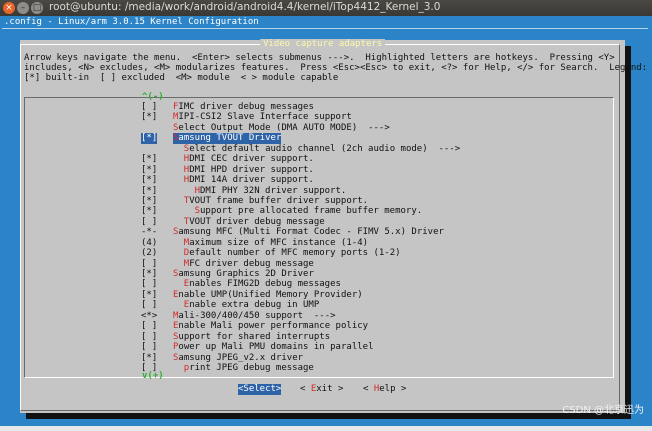 Image resolution: width=652 pixels, height=431 pixels. Describe the element at coordinates (243, 274) in the screenshot. I see `menu-item-label: Samsung Graphics 2D Driver` at that location.